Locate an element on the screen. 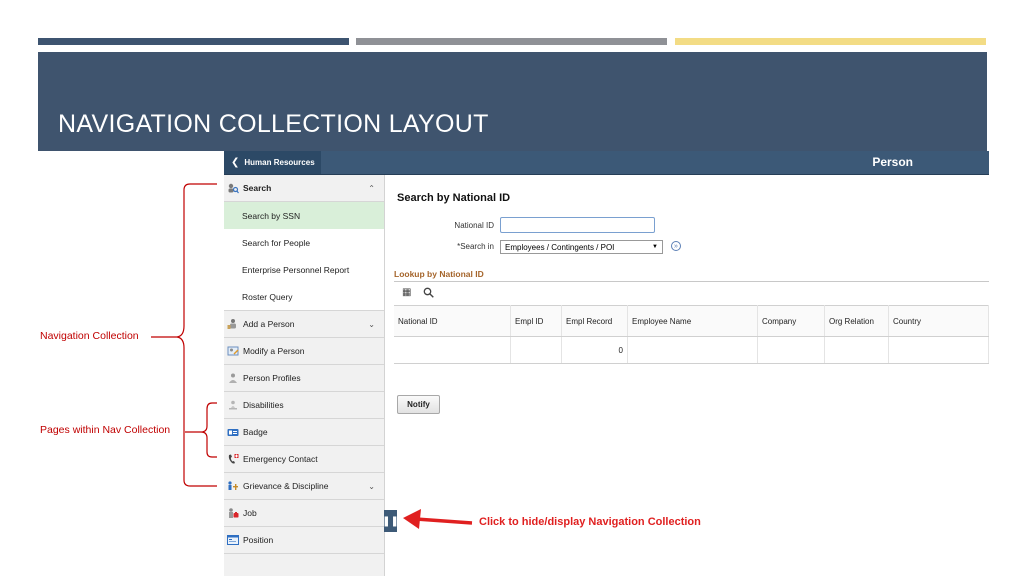 The image size is (1024, 576). annotation-pages-within-nav: Pages within Nav Collection is located at coordinates (105, 430).